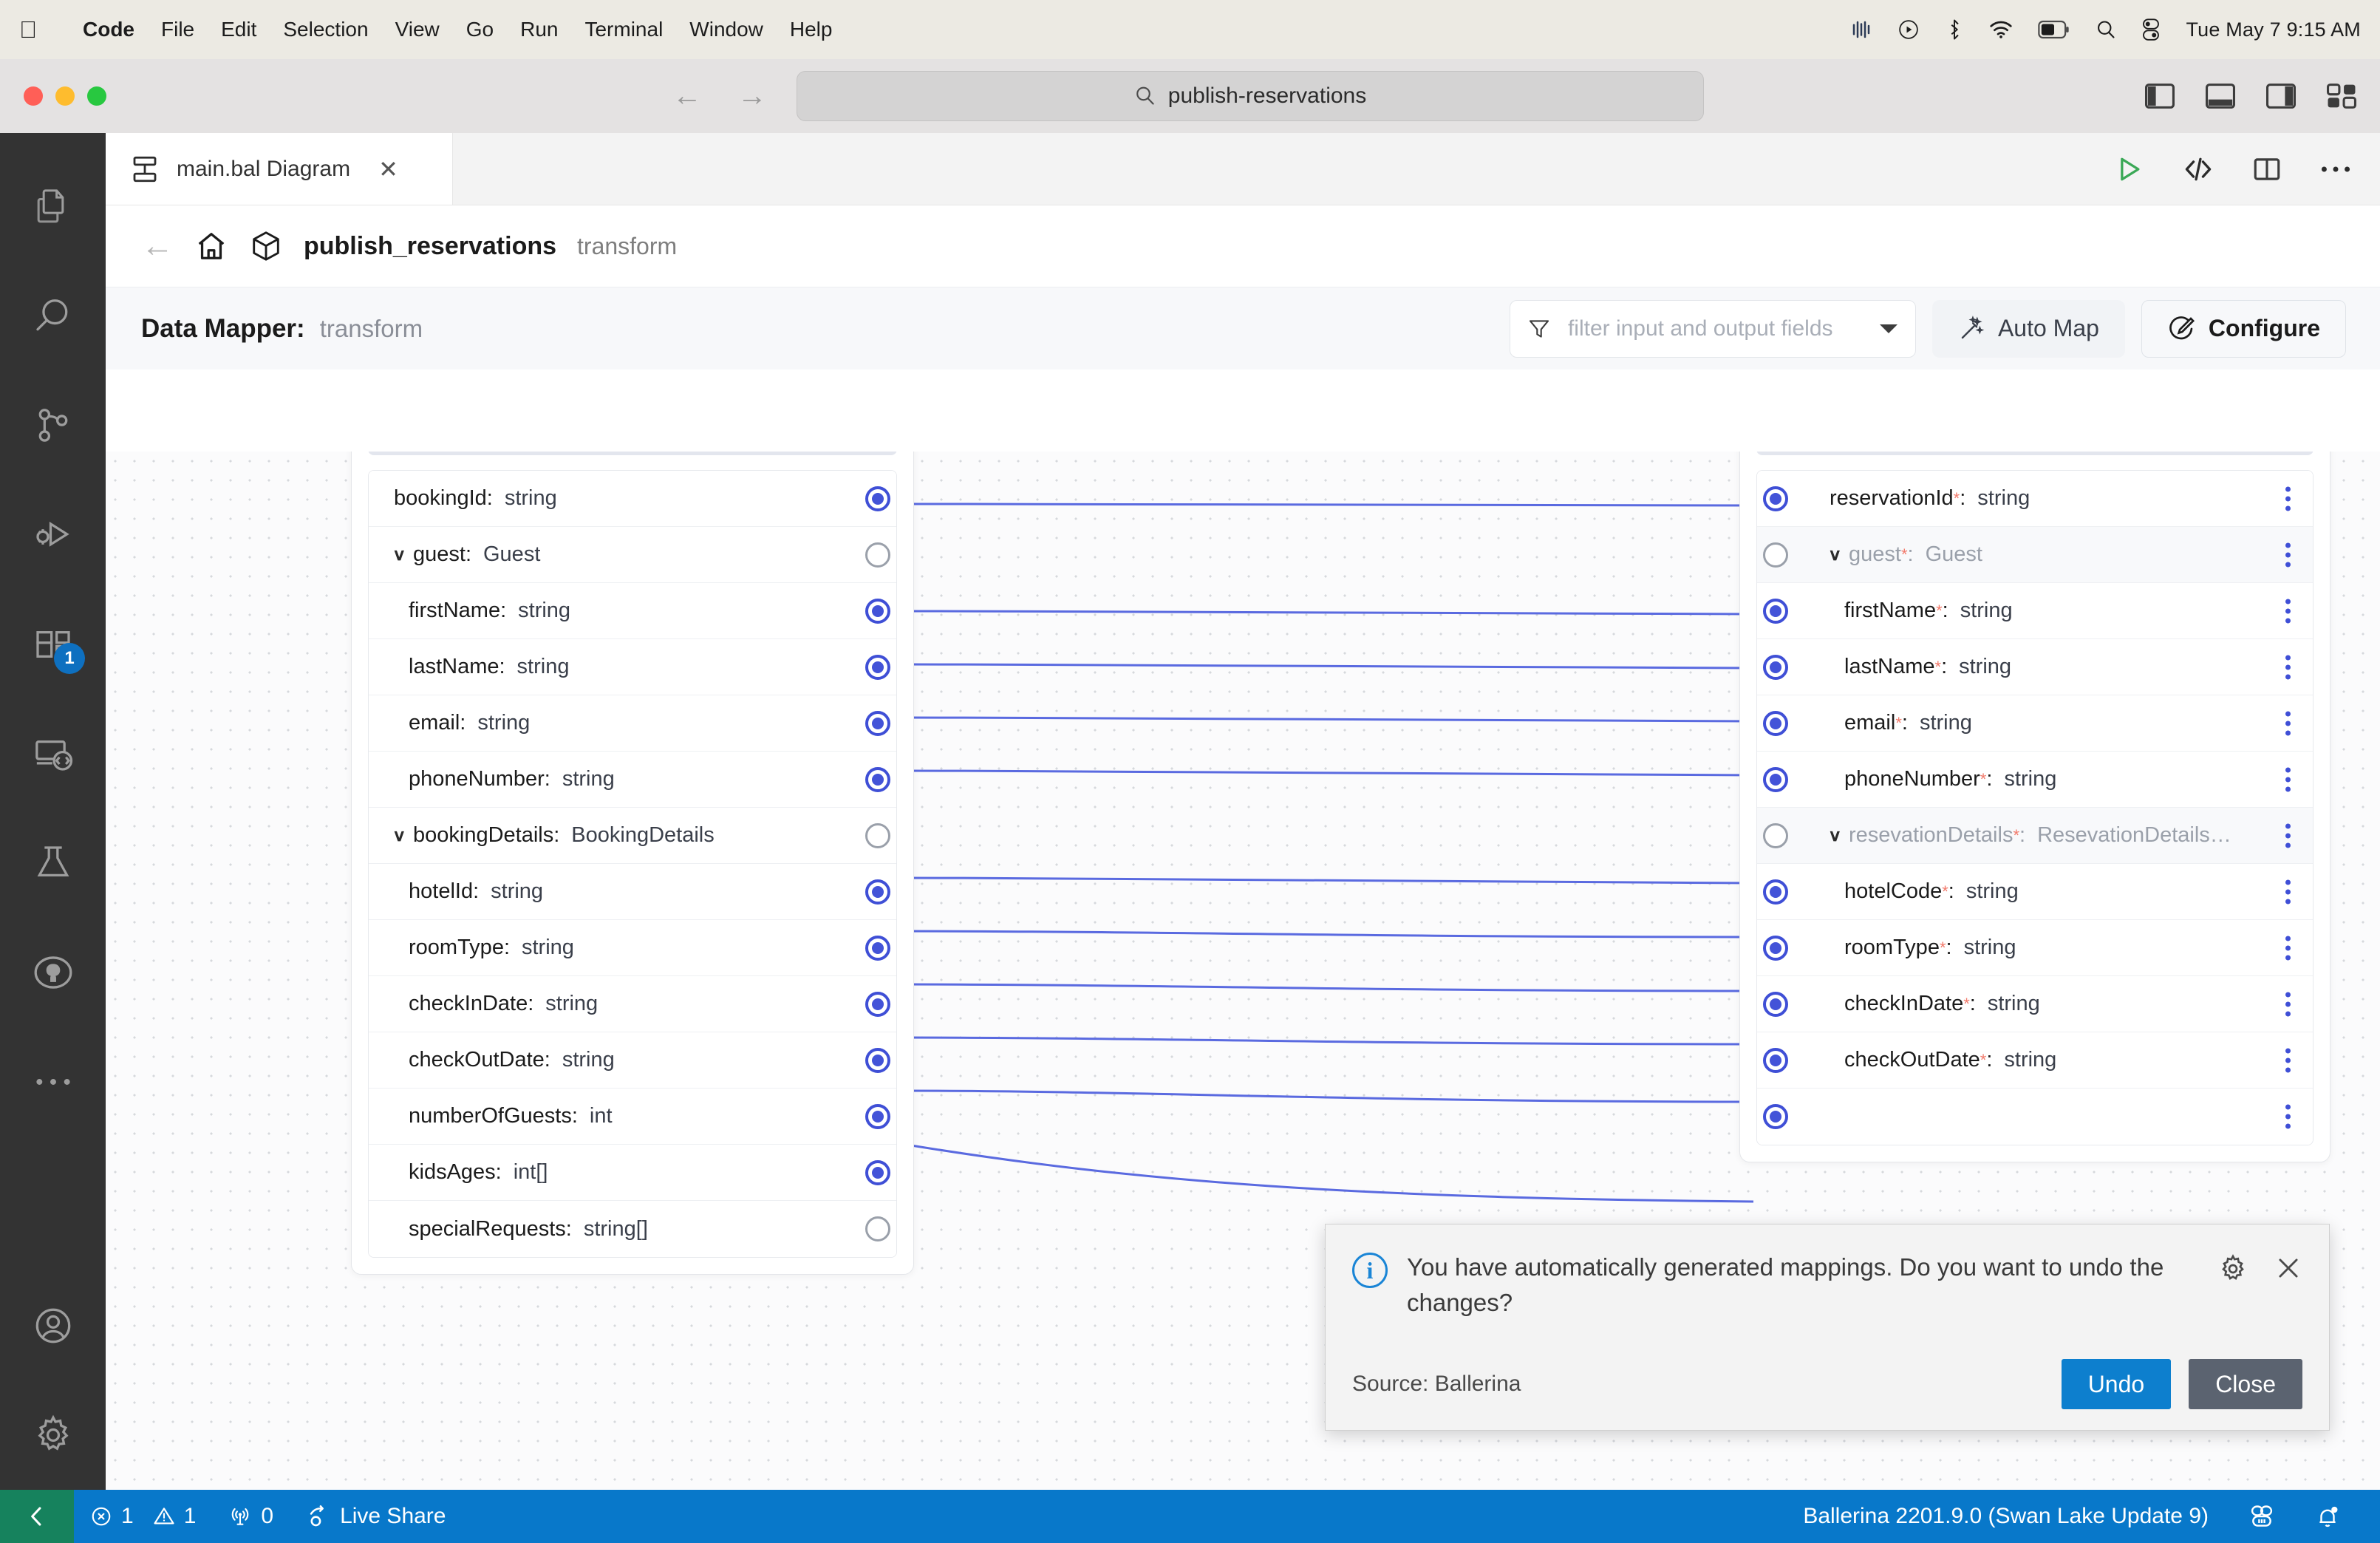 The width and height of the screenshot is (2380, 1543). Describe the element at coordinates (108, 29) in the screenshot. I see `menu-item-code: Code` at that location.